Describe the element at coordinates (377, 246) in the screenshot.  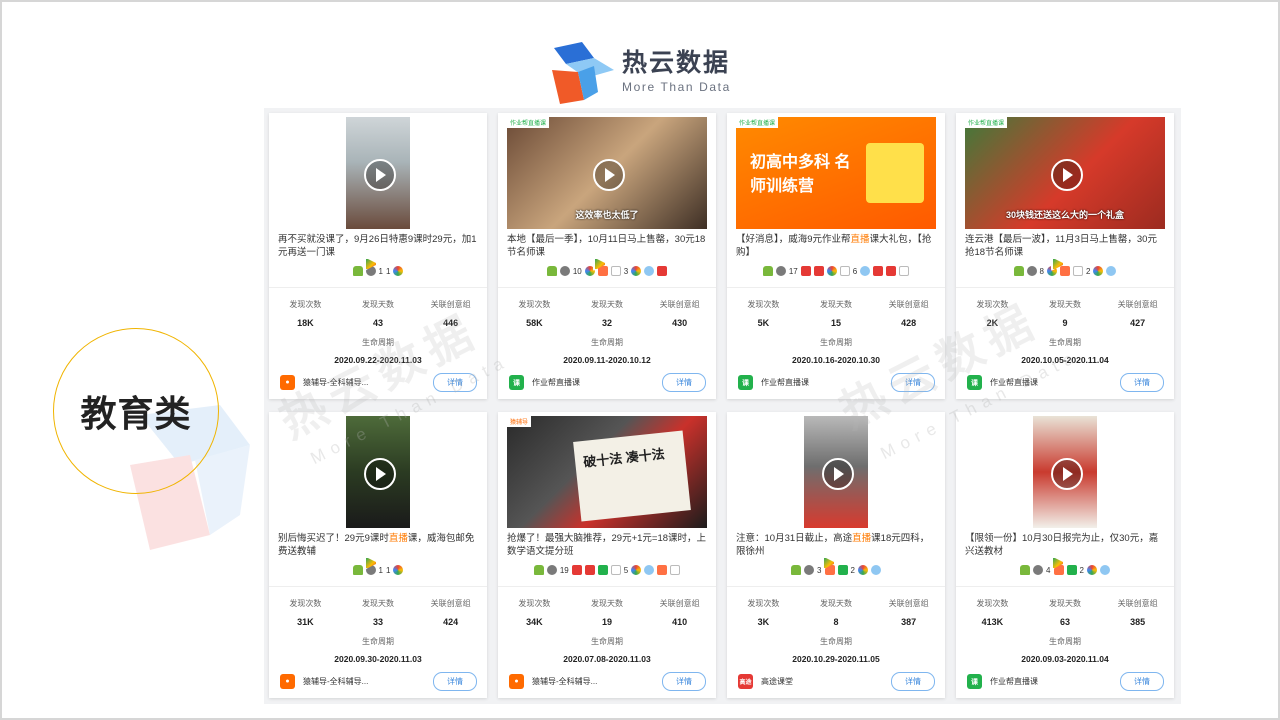
I see `ad-description: 再不买就没课了，9月26日特惠9课时29元，加1元再送一门课` at that location.